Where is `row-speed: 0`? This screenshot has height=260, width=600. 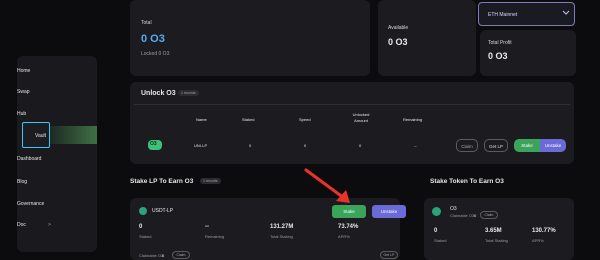 row-speed: 0 is located at coordinates (305, 145).